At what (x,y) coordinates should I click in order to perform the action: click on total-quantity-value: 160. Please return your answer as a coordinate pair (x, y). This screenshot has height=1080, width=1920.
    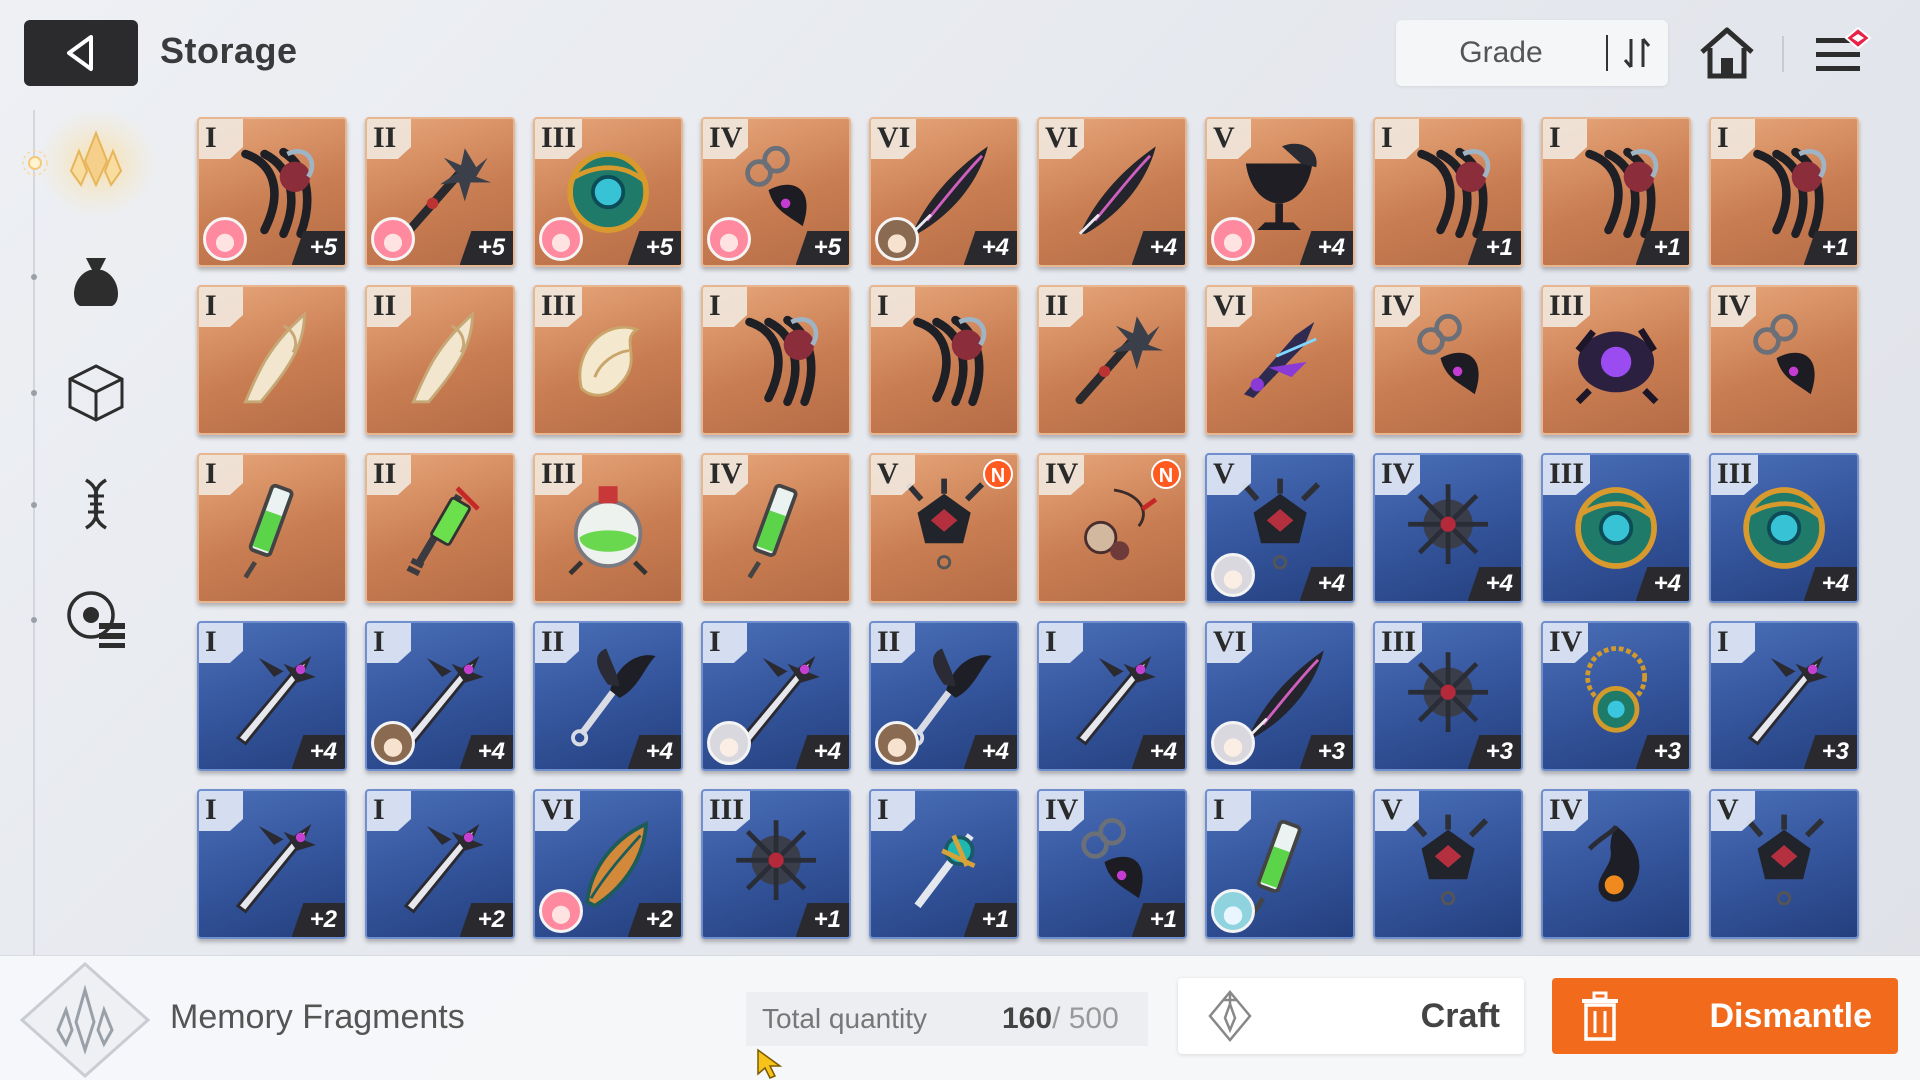
    Looking at the image, I should click on (1027, 1018).